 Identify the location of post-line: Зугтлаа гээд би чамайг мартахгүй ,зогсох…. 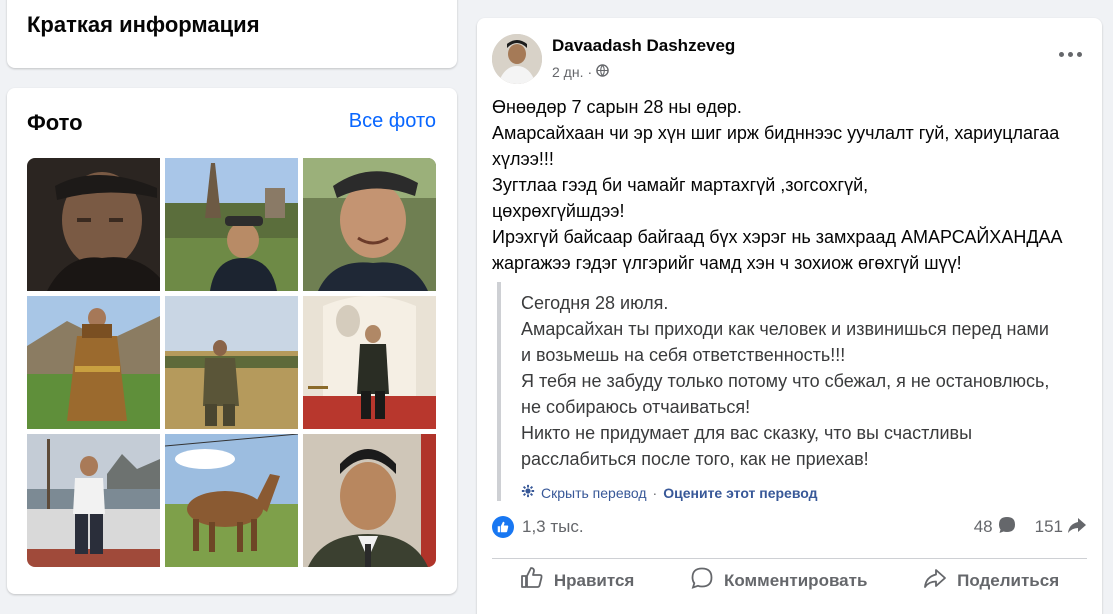
(680, 185).